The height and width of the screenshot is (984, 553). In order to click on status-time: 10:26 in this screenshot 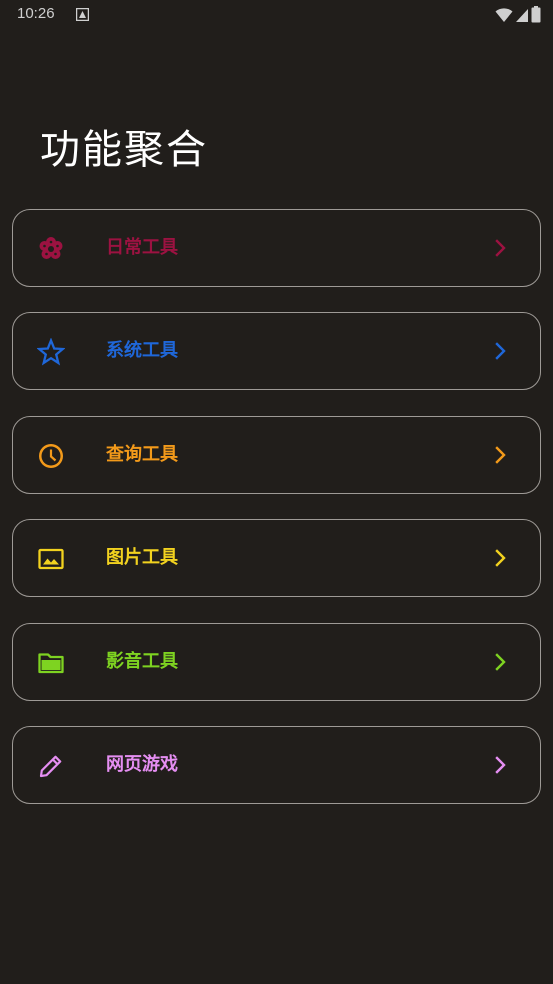, I will do `click(36, 13)`.